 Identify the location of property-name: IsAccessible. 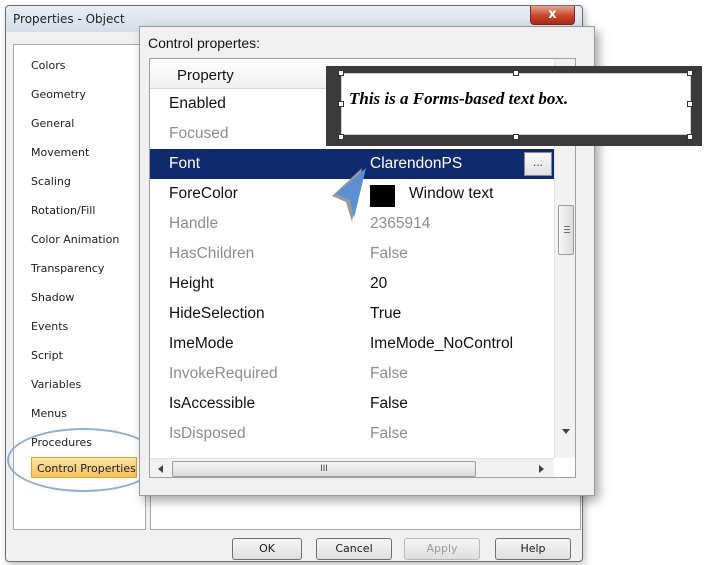
(212, 403).